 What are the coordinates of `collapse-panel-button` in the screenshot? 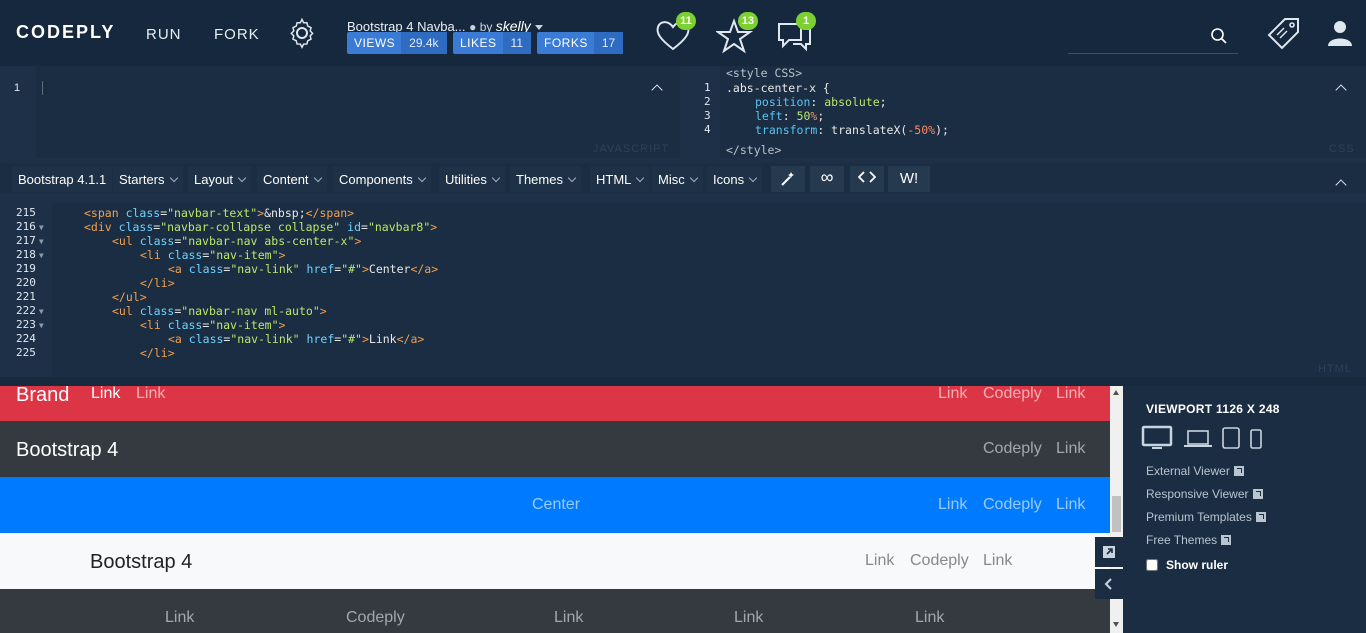 It's located at (1109, 584).